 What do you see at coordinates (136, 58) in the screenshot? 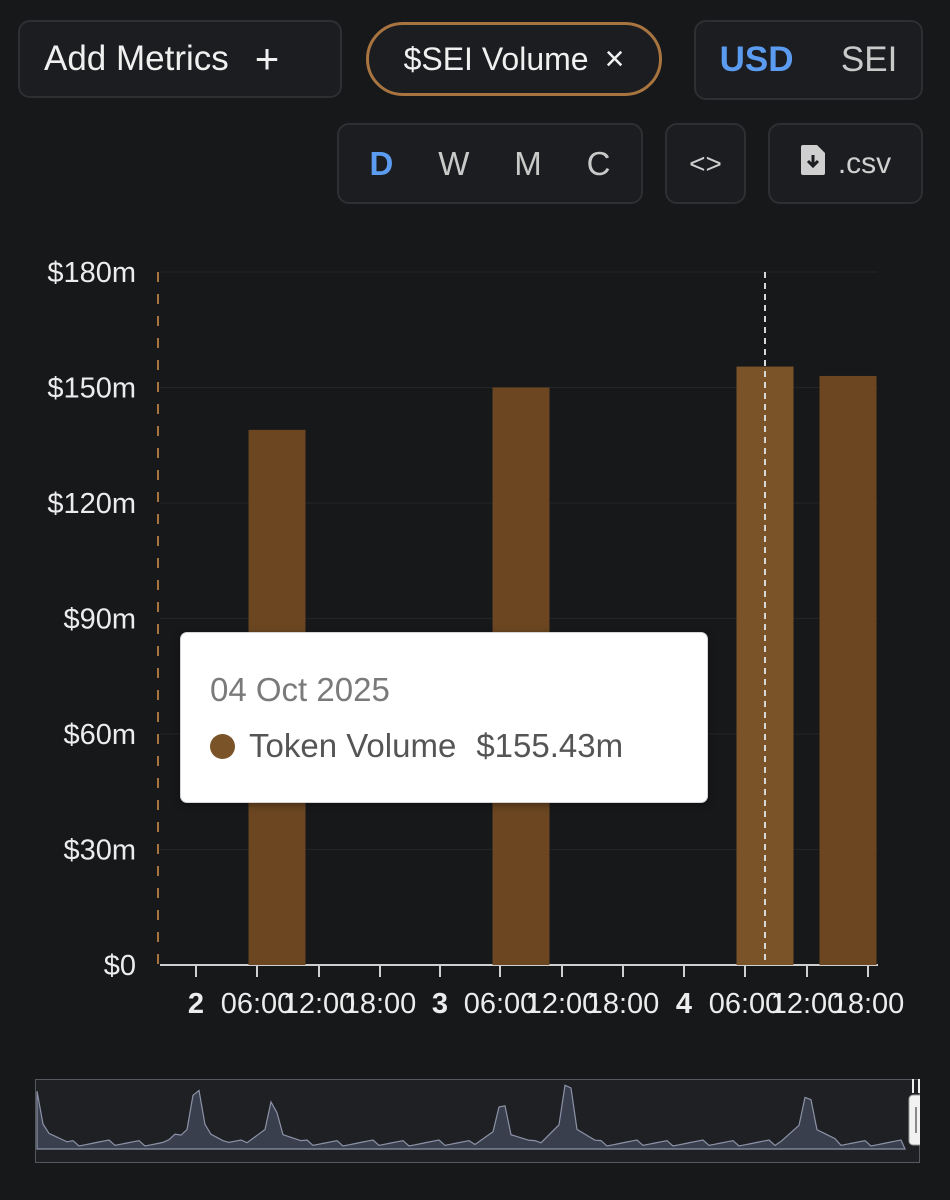
I see `add-metrics-label: Add Metrics` at bounding box center [136, 58].